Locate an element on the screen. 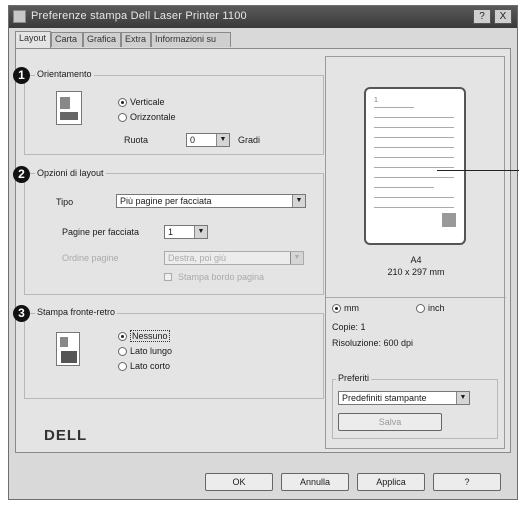  rotate-unit: Gradi is located at coordinates (249, 140).